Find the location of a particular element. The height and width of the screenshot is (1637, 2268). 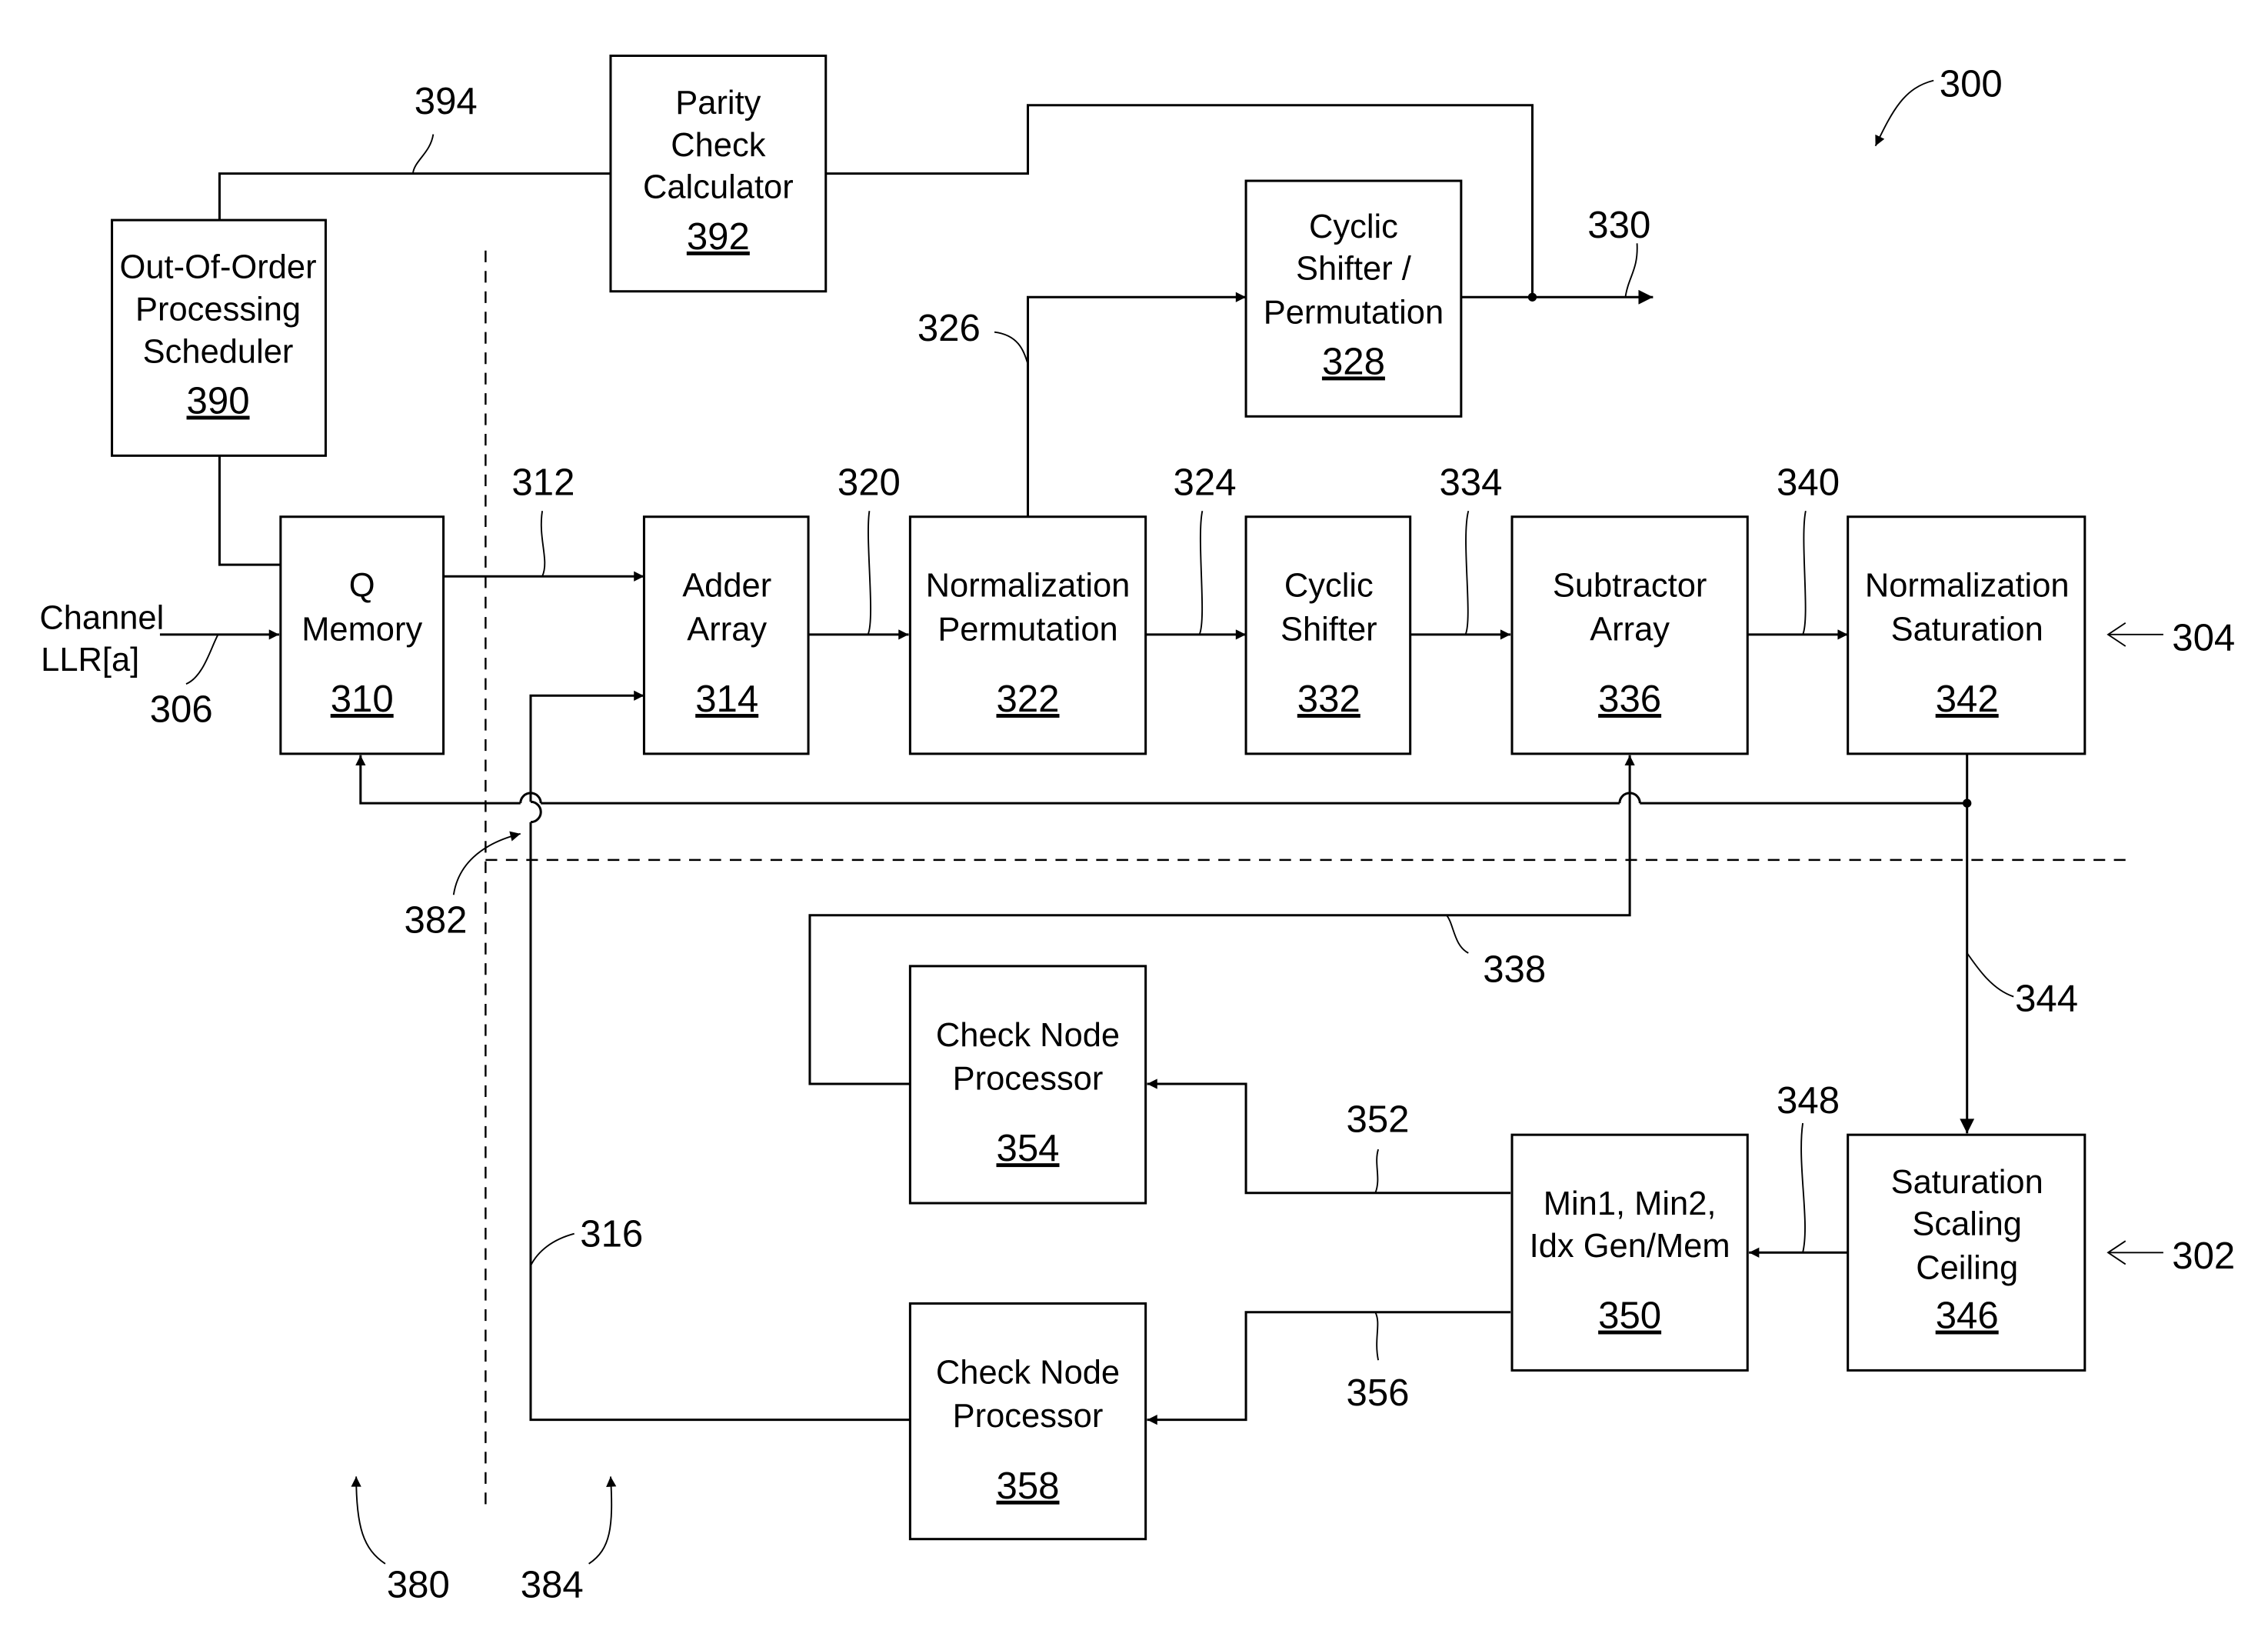

block-subtractor-array: Subtractor Array 336 is located at coordinates (1629, 635).